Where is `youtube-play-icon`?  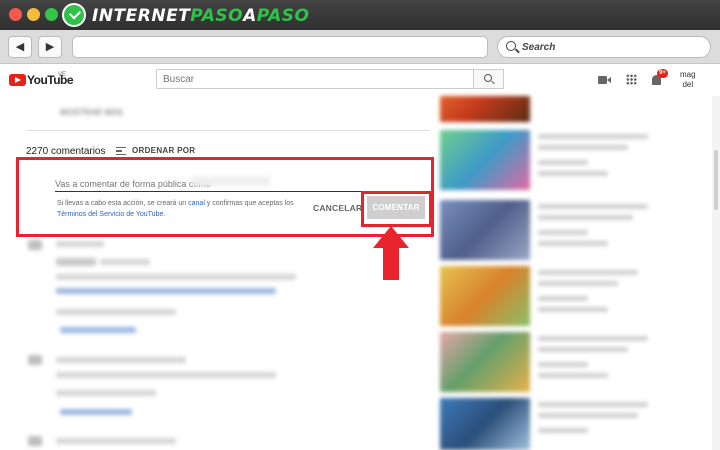
youtube-play-icon is located at coordinates (17, 80).